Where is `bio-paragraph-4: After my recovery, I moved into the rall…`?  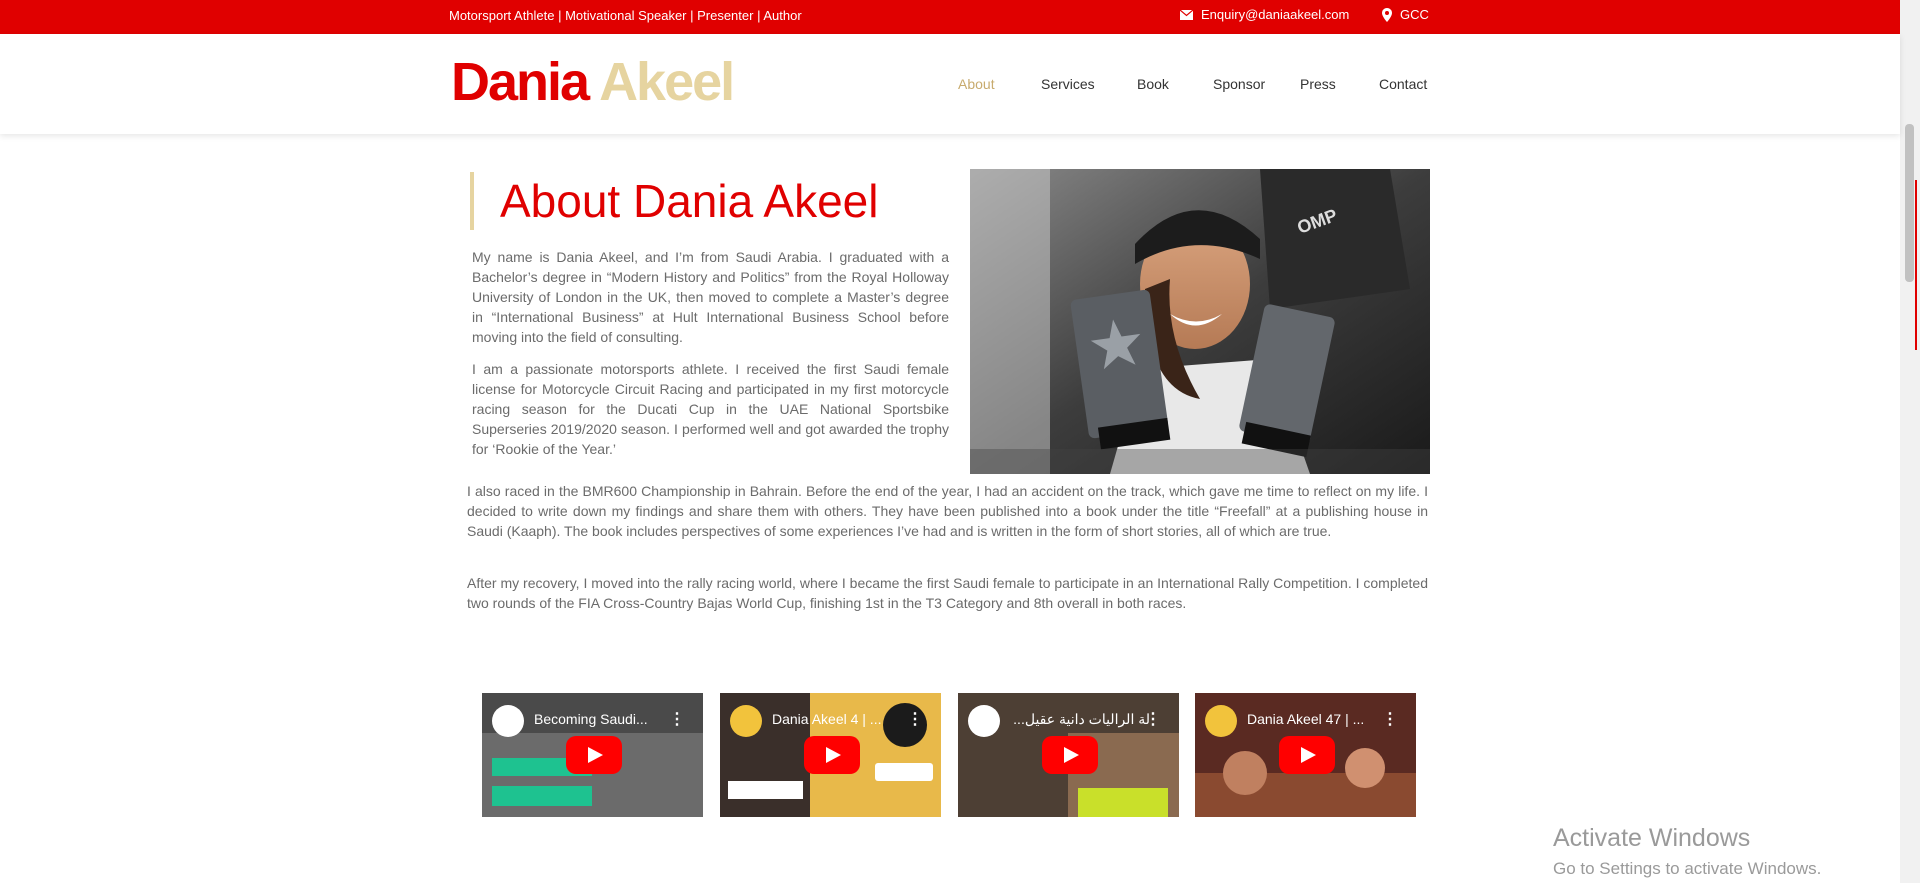 bio-paragraph-4: After my recovery, I moved into the rall… is located at coordinates (947, 593).